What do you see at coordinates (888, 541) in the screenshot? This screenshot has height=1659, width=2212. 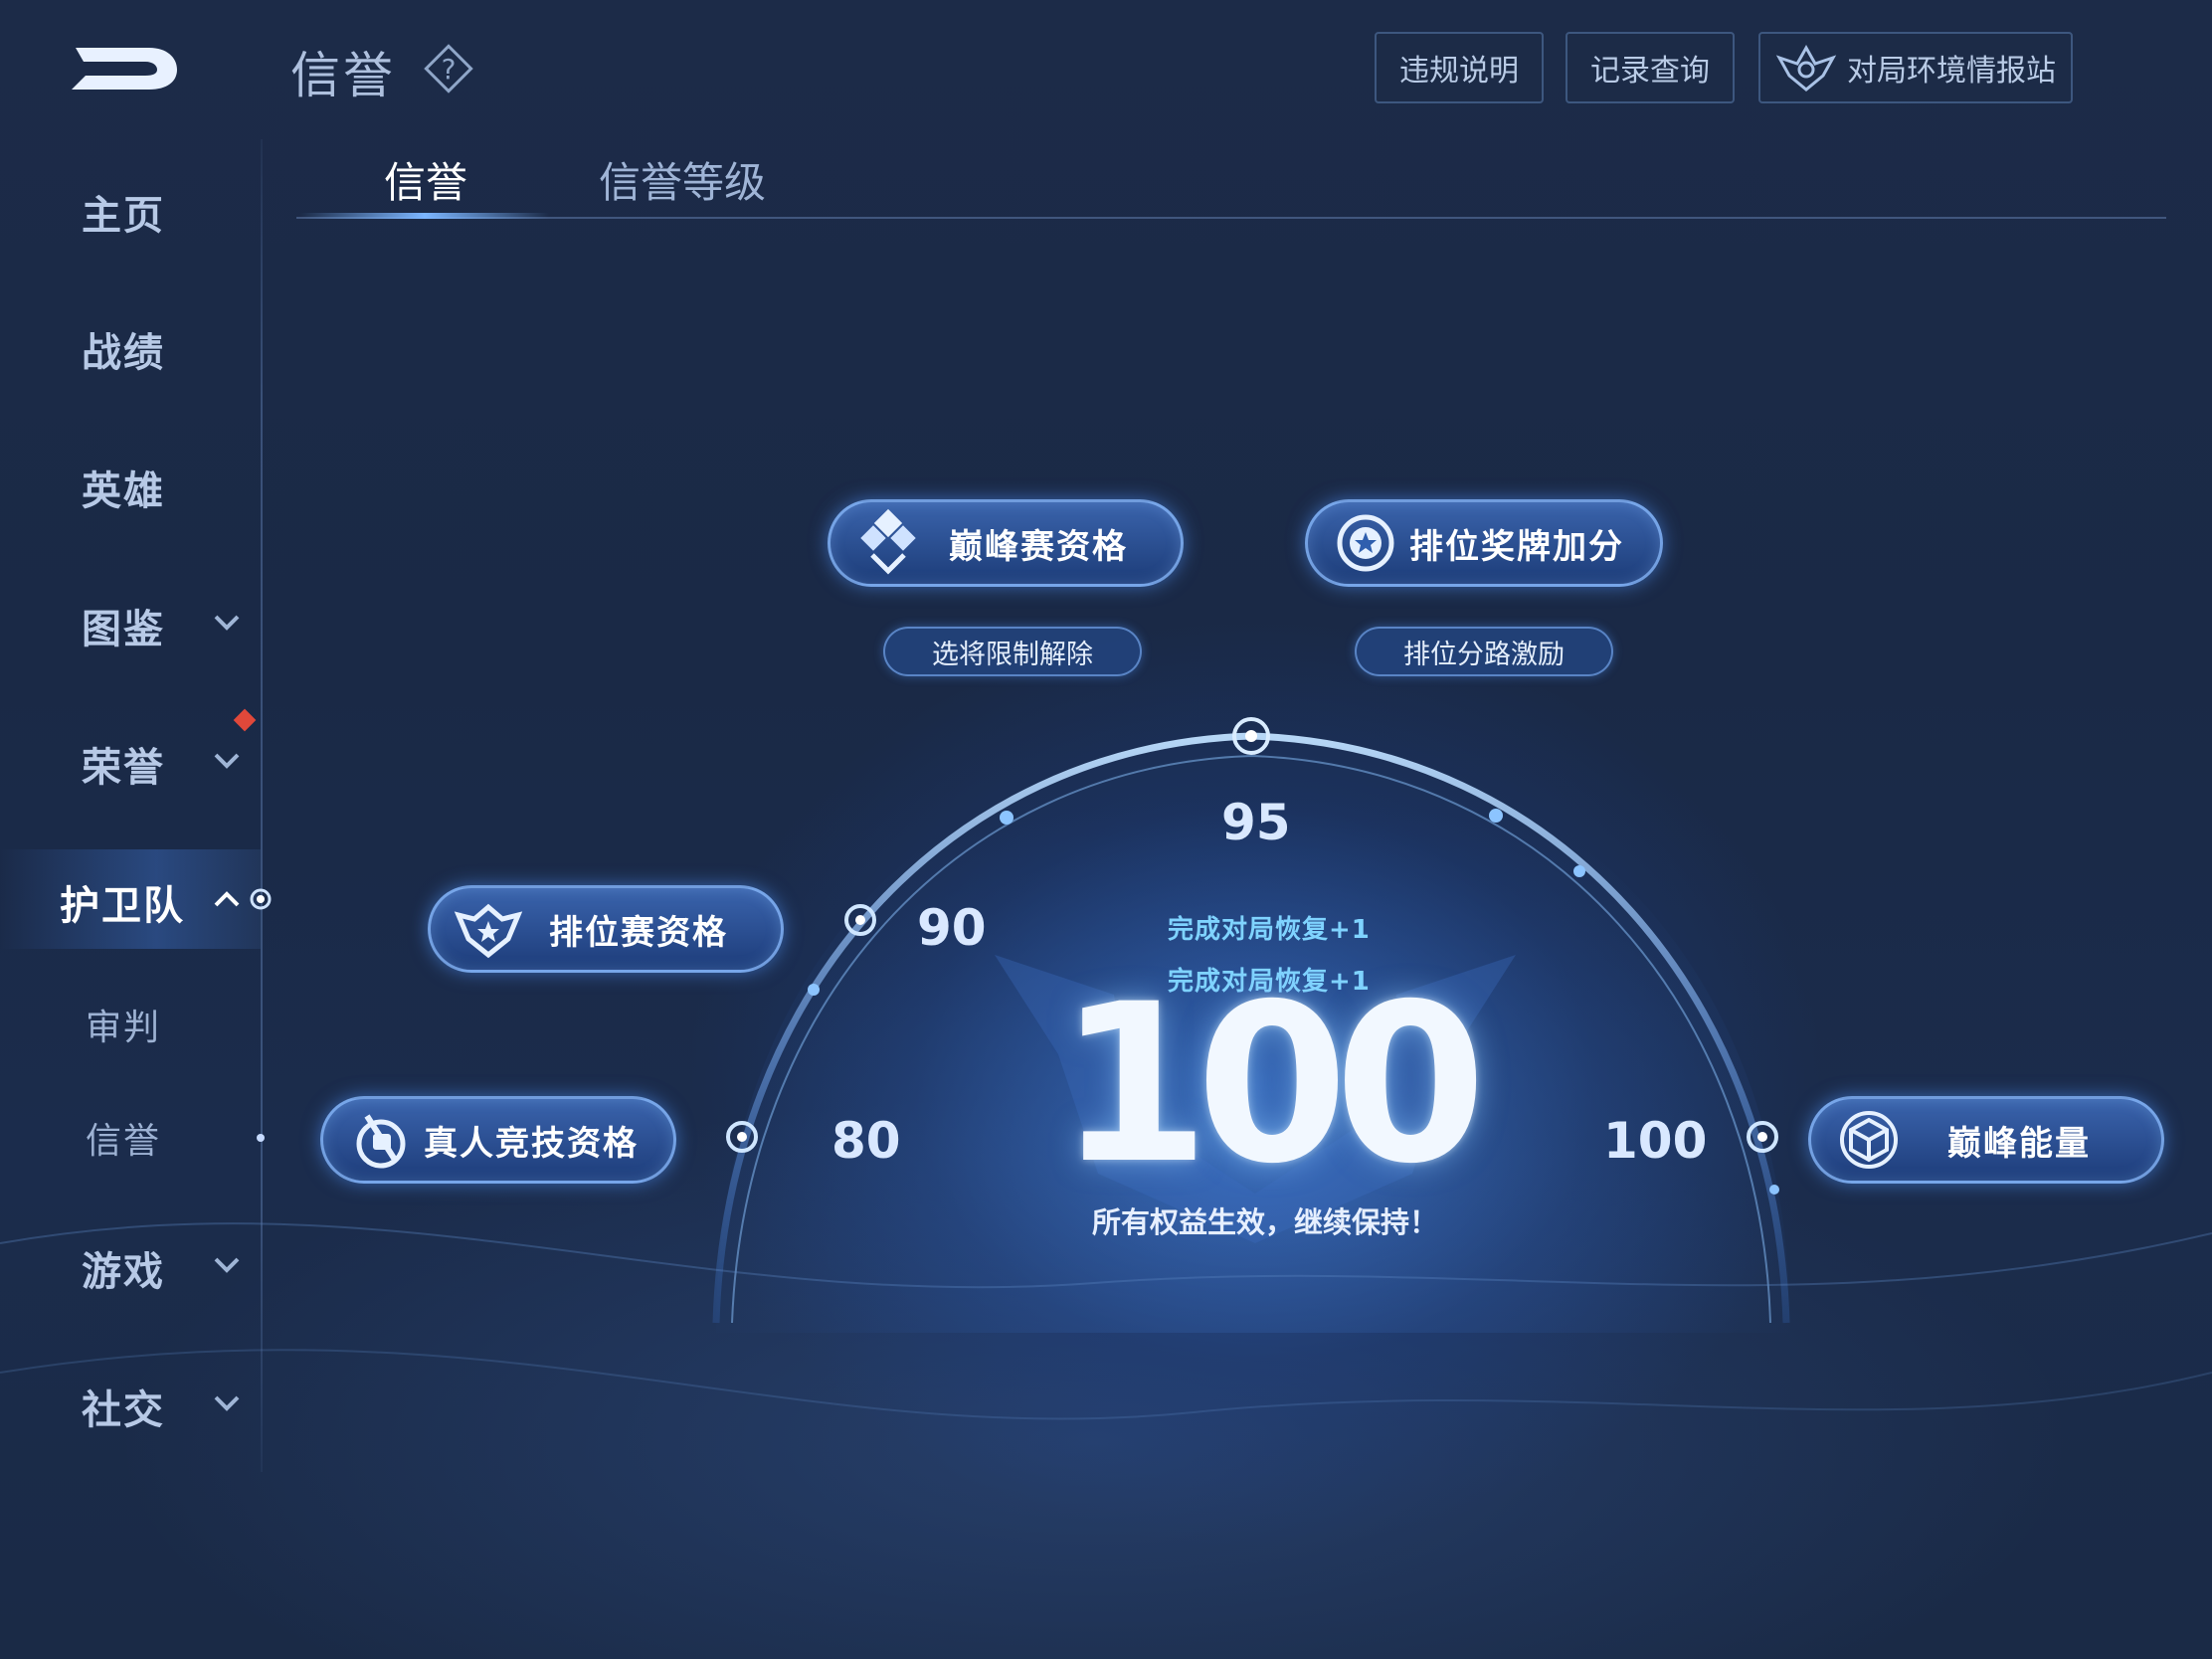 I see `crystal-icon` at bounding box center [888, 541].